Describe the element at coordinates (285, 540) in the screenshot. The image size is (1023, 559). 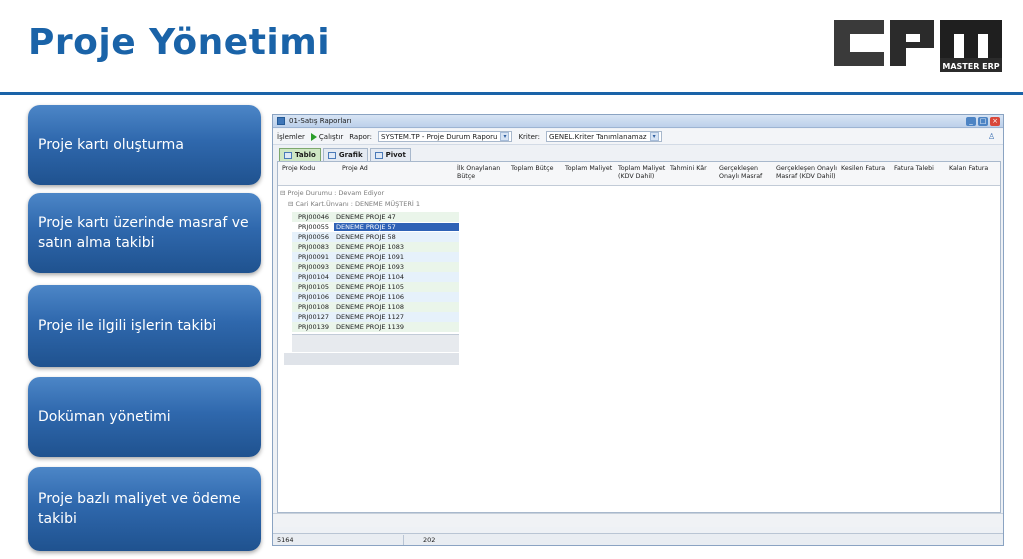
I see `status-record-count: 5164` at that location.